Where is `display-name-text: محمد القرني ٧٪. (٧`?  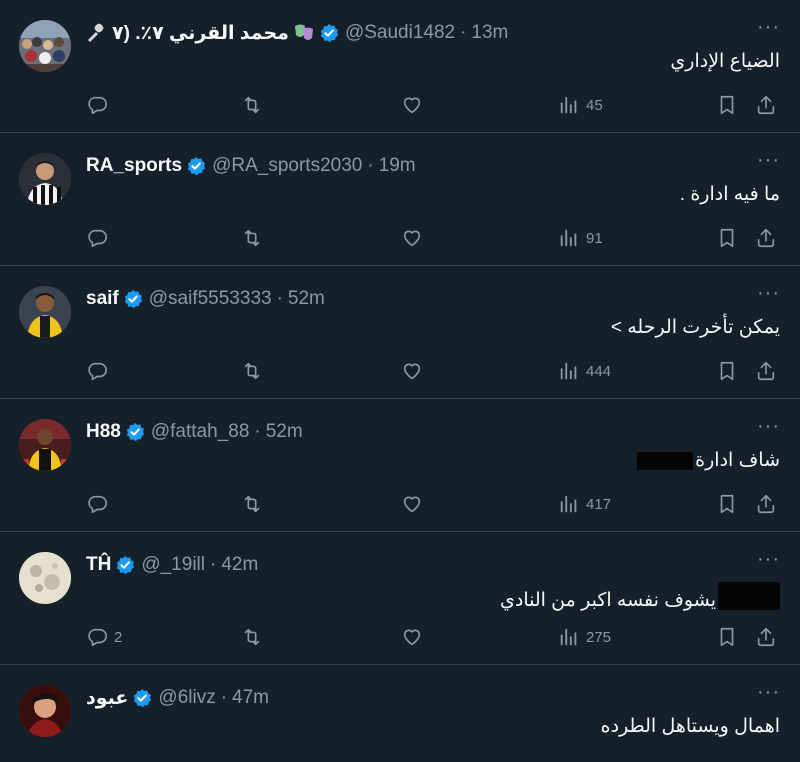 display-name-text: محمد القرني ٧٪. (٧ is located at coordinates (200, 33).